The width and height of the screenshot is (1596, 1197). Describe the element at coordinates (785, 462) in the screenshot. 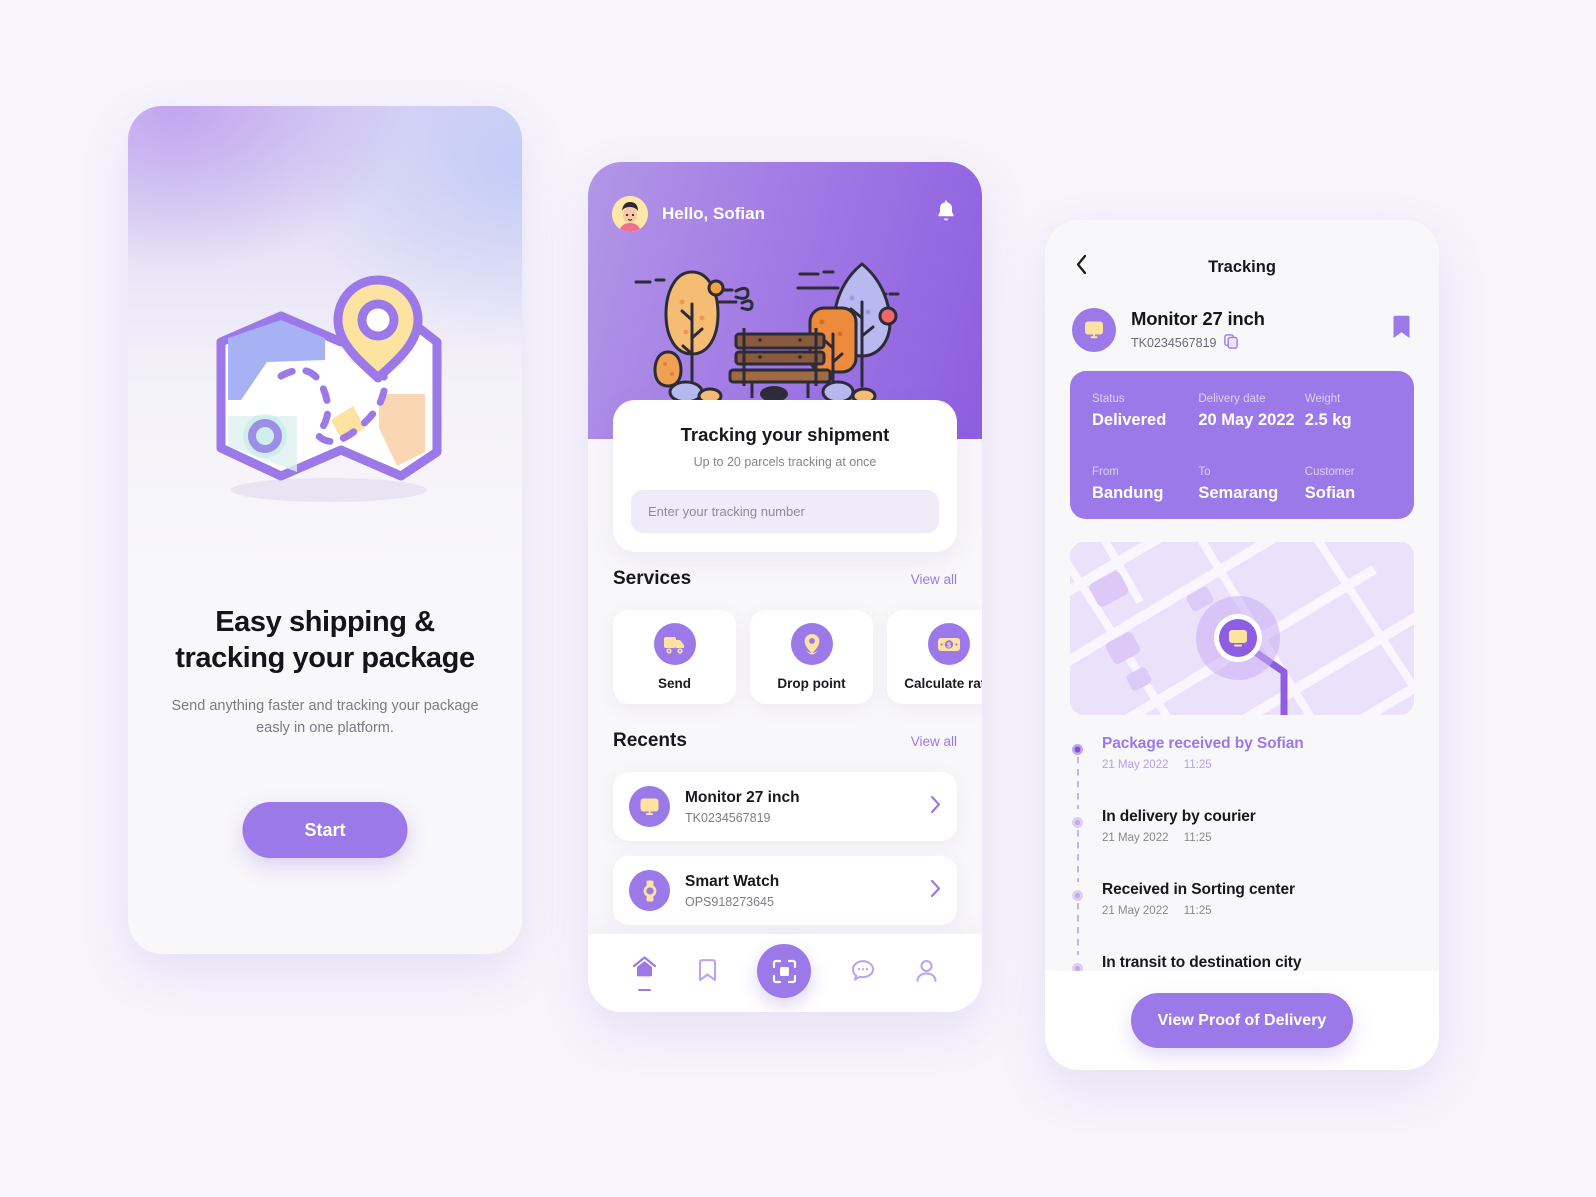

I see `search-card-subtitle: Up to 20 parcels tracking at once` at that location.